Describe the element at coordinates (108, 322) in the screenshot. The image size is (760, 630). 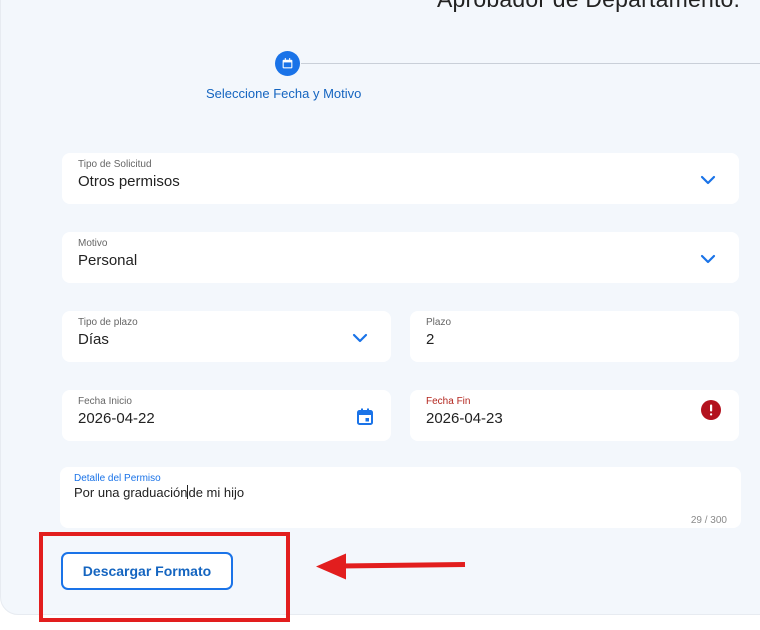
I see `tipo-plazo-label: Tipo de plazo` at that location.